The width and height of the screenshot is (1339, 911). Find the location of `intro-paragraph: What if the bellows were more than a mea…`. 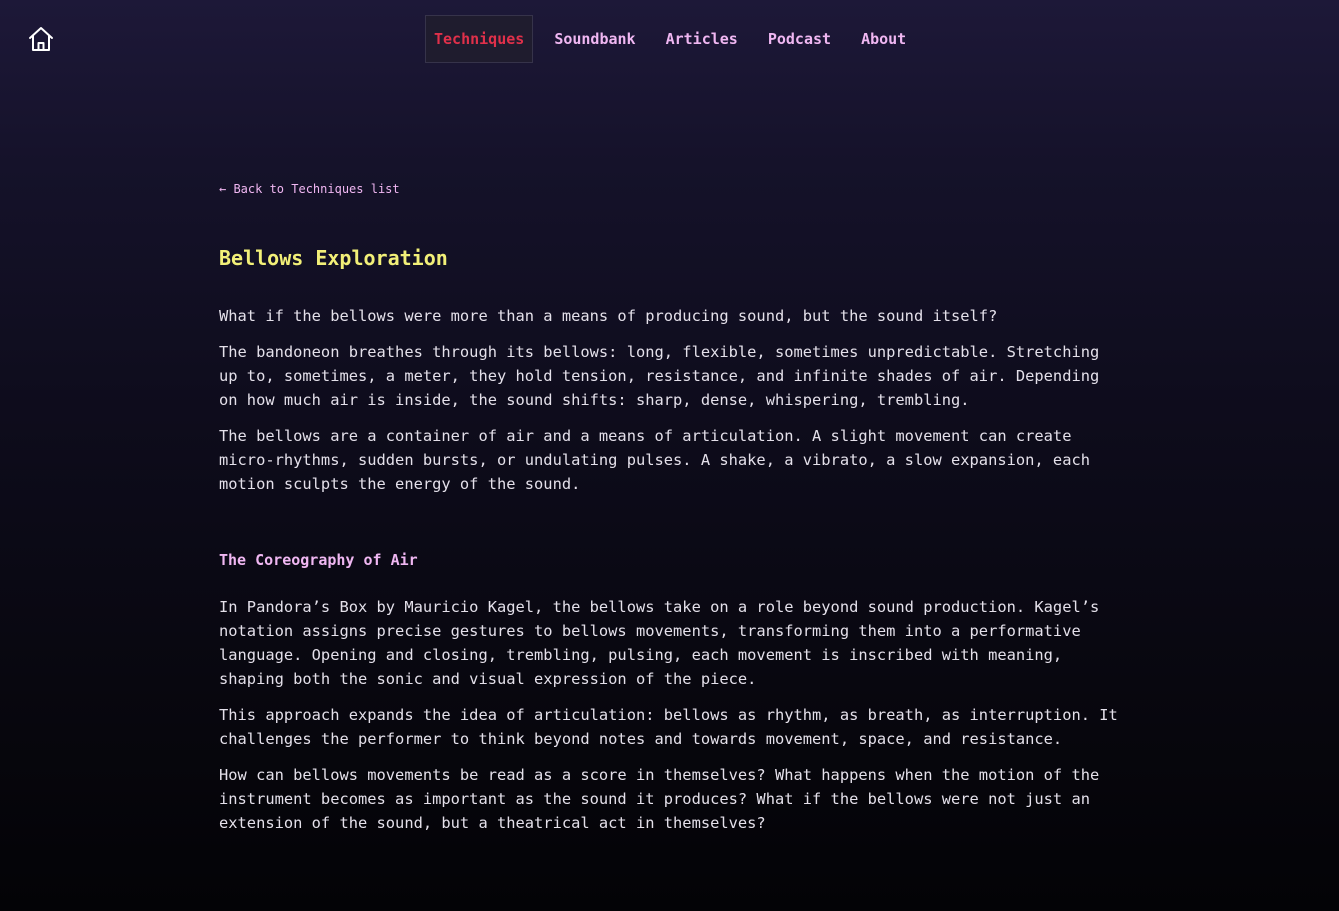

intro-paragraph: What if the bellows were more than a mea… is located at coordinates (608, 316).